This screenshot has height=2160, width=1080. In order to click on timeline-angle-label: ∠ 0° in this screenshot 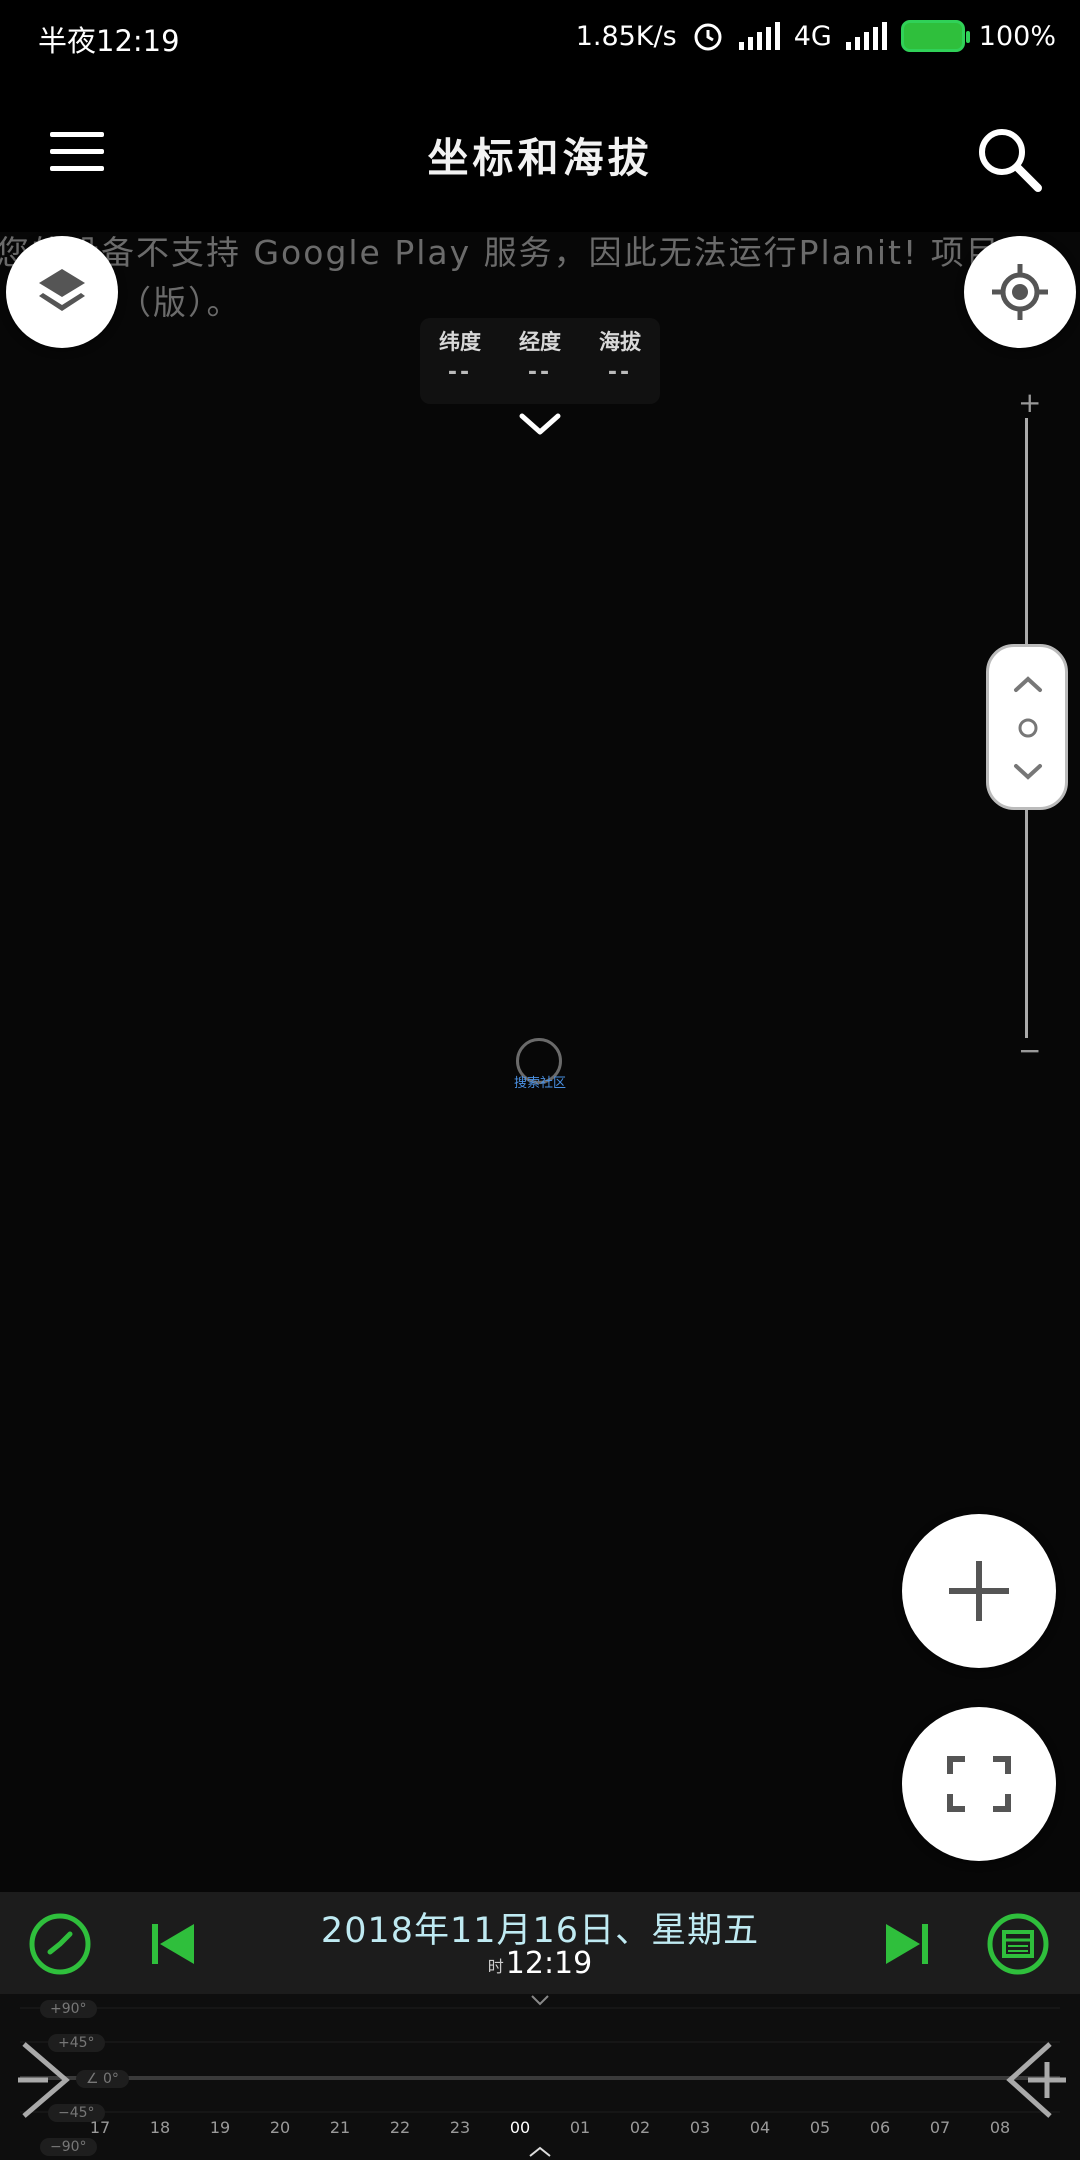, I will do `click(102, 2079)`.